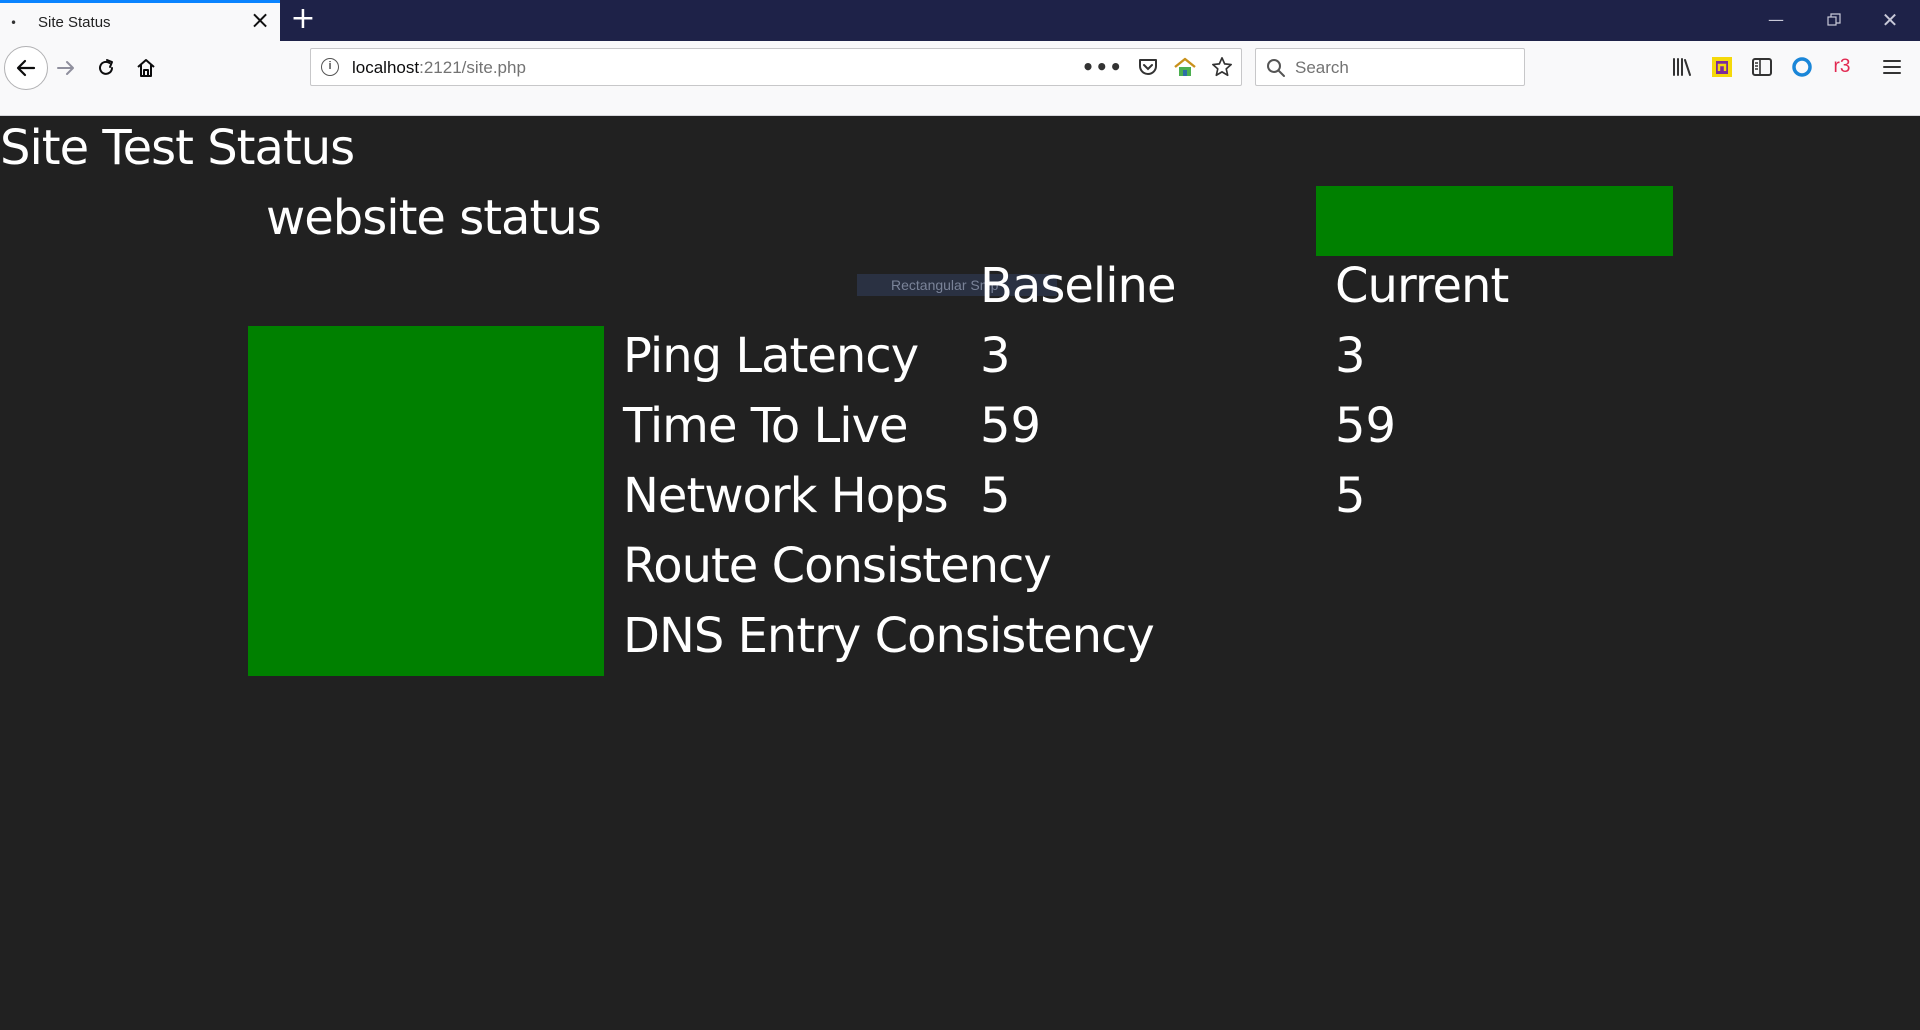 The width and height of the screenshot is (1920, 1030). Describe the element at coordinates (303, 19) in the screenshot. I see `new-tab-button: +` at that location.